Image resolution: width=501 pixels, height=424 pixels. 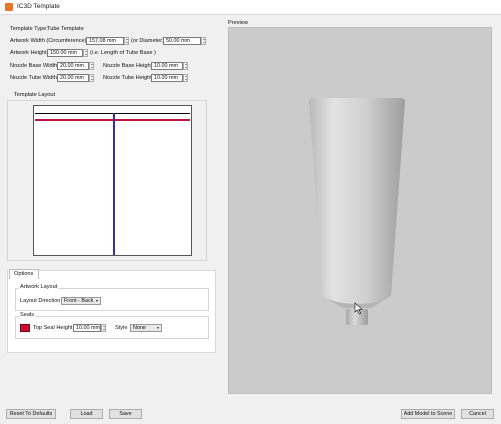 What do you see at coordinates (35, 95) in the screenshot?
I see `template-layout-title: Template Layout` at bounding box center [35, 95].